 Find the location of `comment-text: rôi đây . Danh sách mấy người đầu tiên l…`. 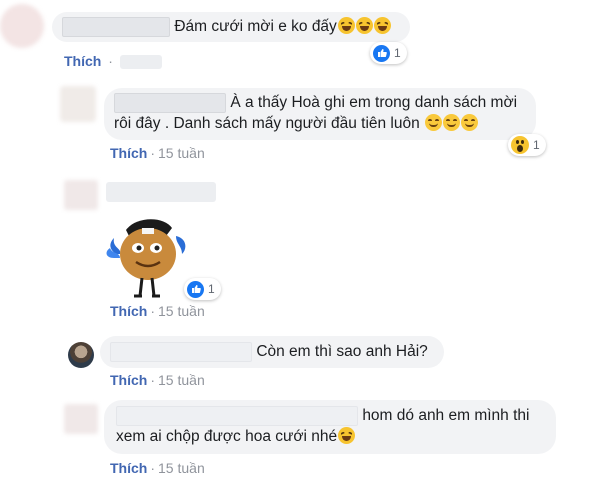

comment-text: rôi đây . Danh sách mấy người đầu tiên l… is located at coordinates (267, 123).